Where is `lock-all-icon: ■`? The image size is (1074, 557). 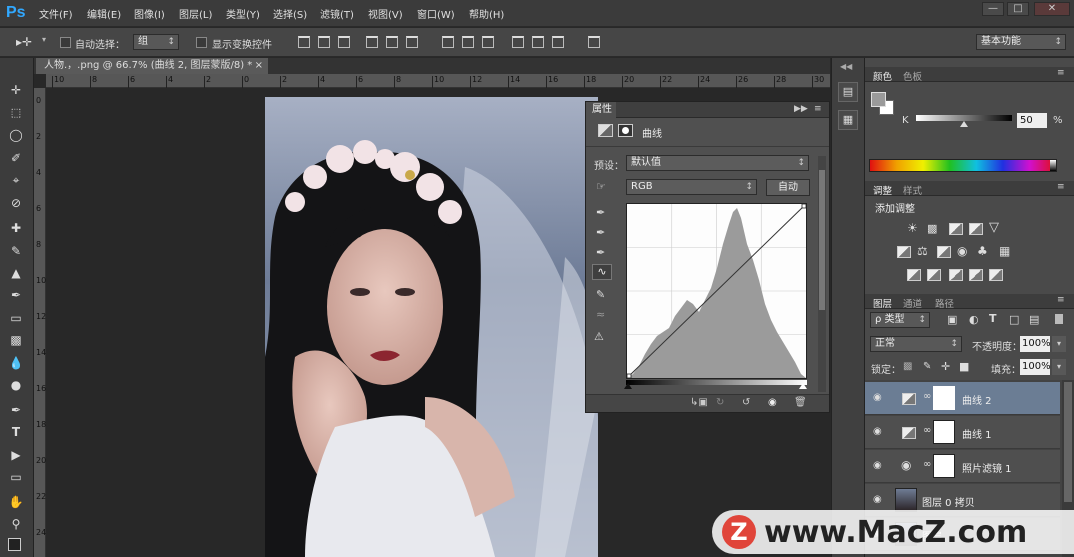 lock-all-icon: ■ is located at coordinates (964, 366).